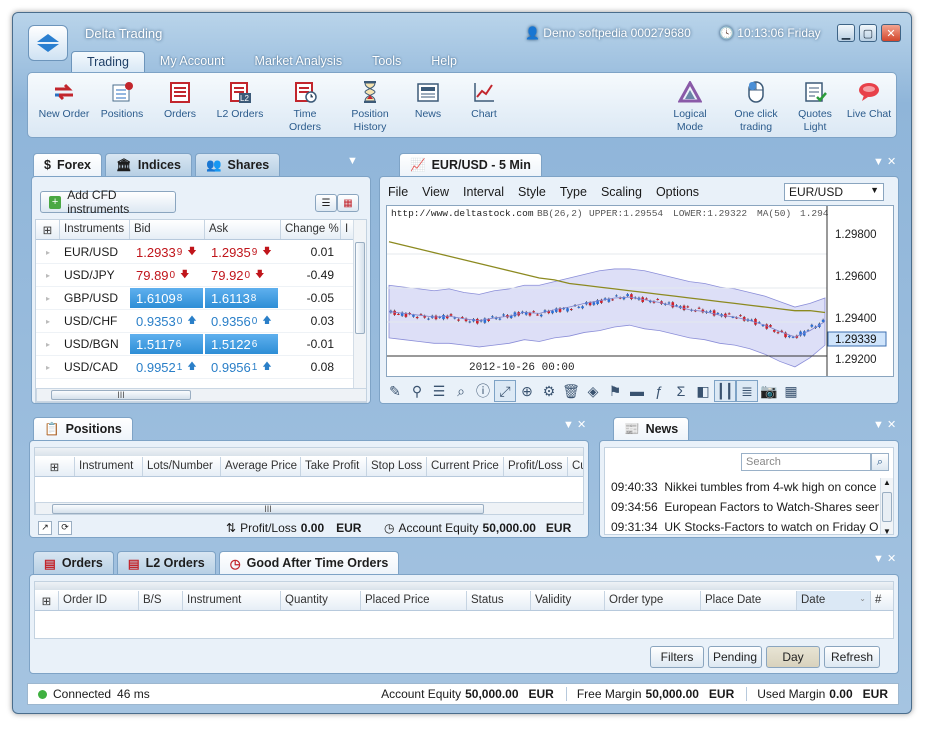 This screenshot has width=932, height=732. Describe the element at coordinates (651, 428) in the screenshot. I see `tab-news: 📰 News` at that location.